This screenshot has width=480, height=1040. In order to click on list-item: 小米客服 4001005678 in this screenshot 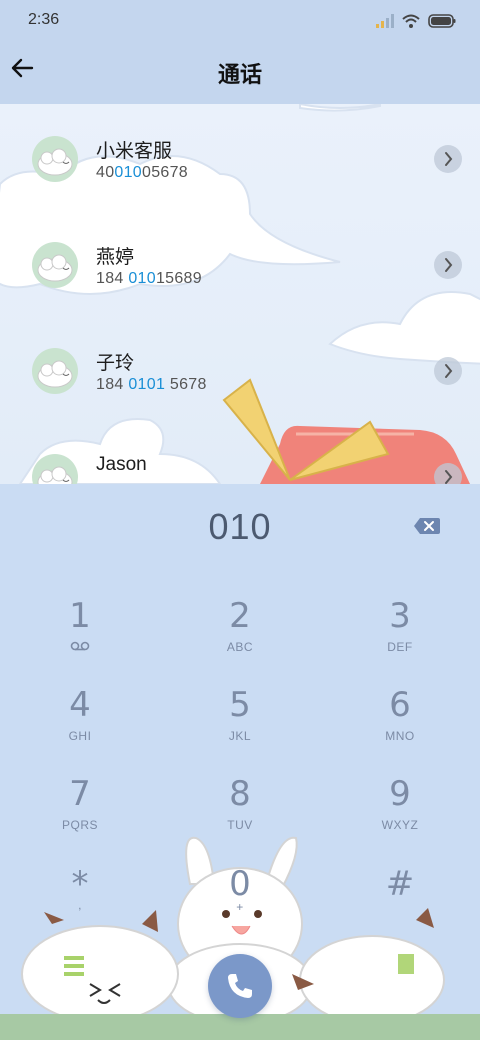, I will do `click(240, 157)`.